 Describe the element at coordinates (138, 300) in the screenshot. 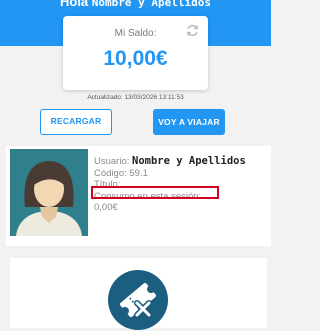

I see `ticket-cancel-icon` at that location.